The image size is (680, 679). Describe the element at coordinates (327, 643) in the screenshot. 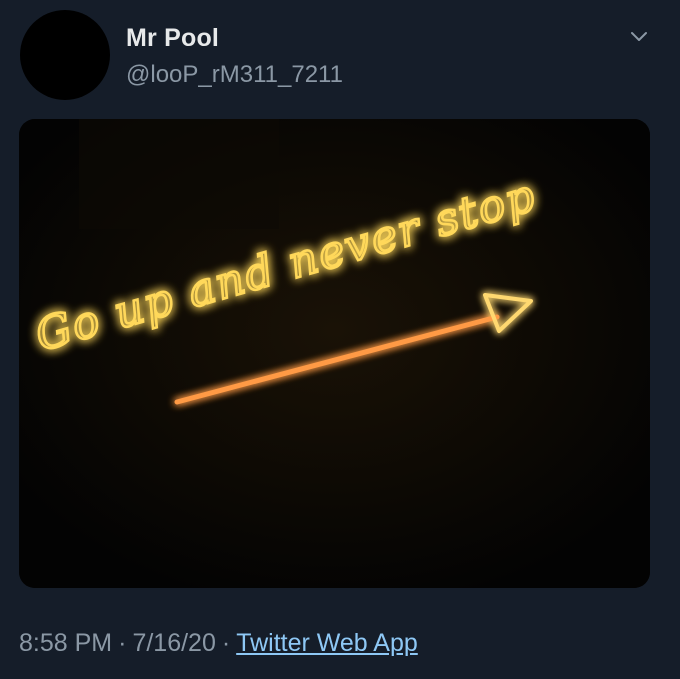

I see `source-link: Twitter Web App` at that location.